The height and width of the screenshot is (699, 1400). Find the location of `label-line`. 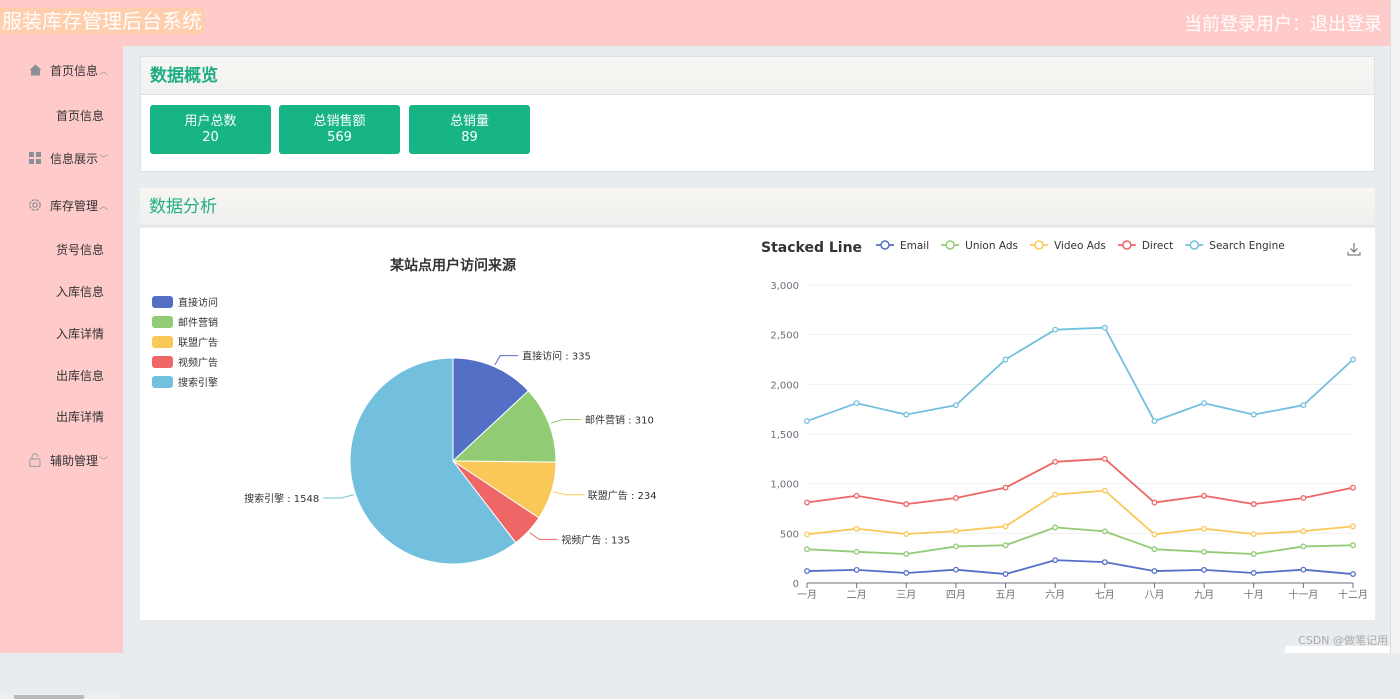

label-line is located at coordinates (338, 496).